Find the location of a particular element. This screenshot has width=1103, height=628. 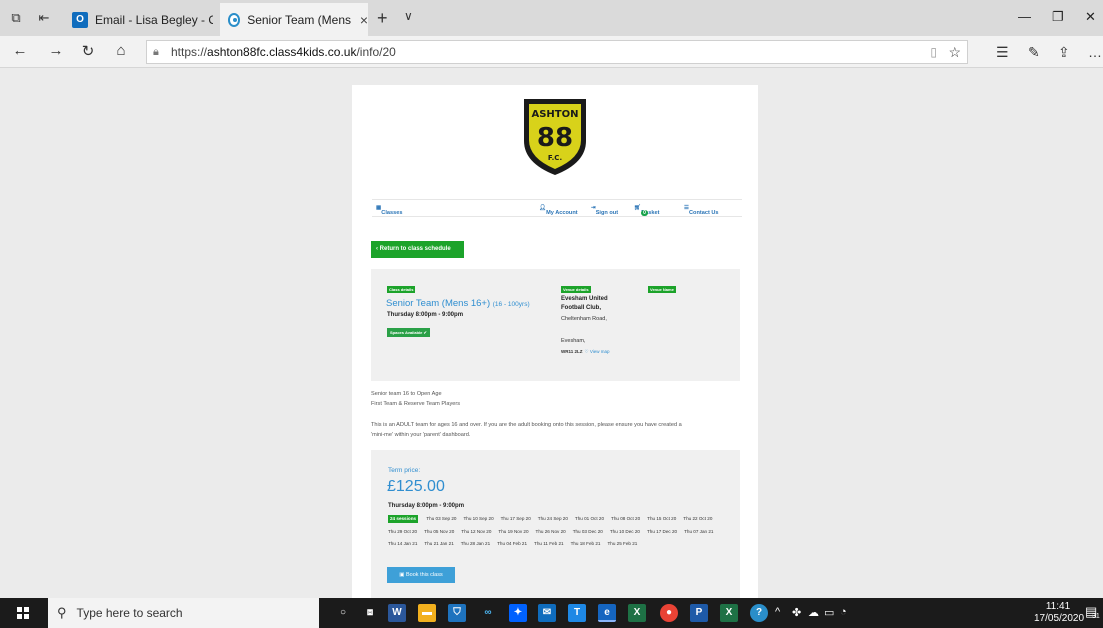

lock-icon: 🔒︎ is located at coordinates (156, 51).